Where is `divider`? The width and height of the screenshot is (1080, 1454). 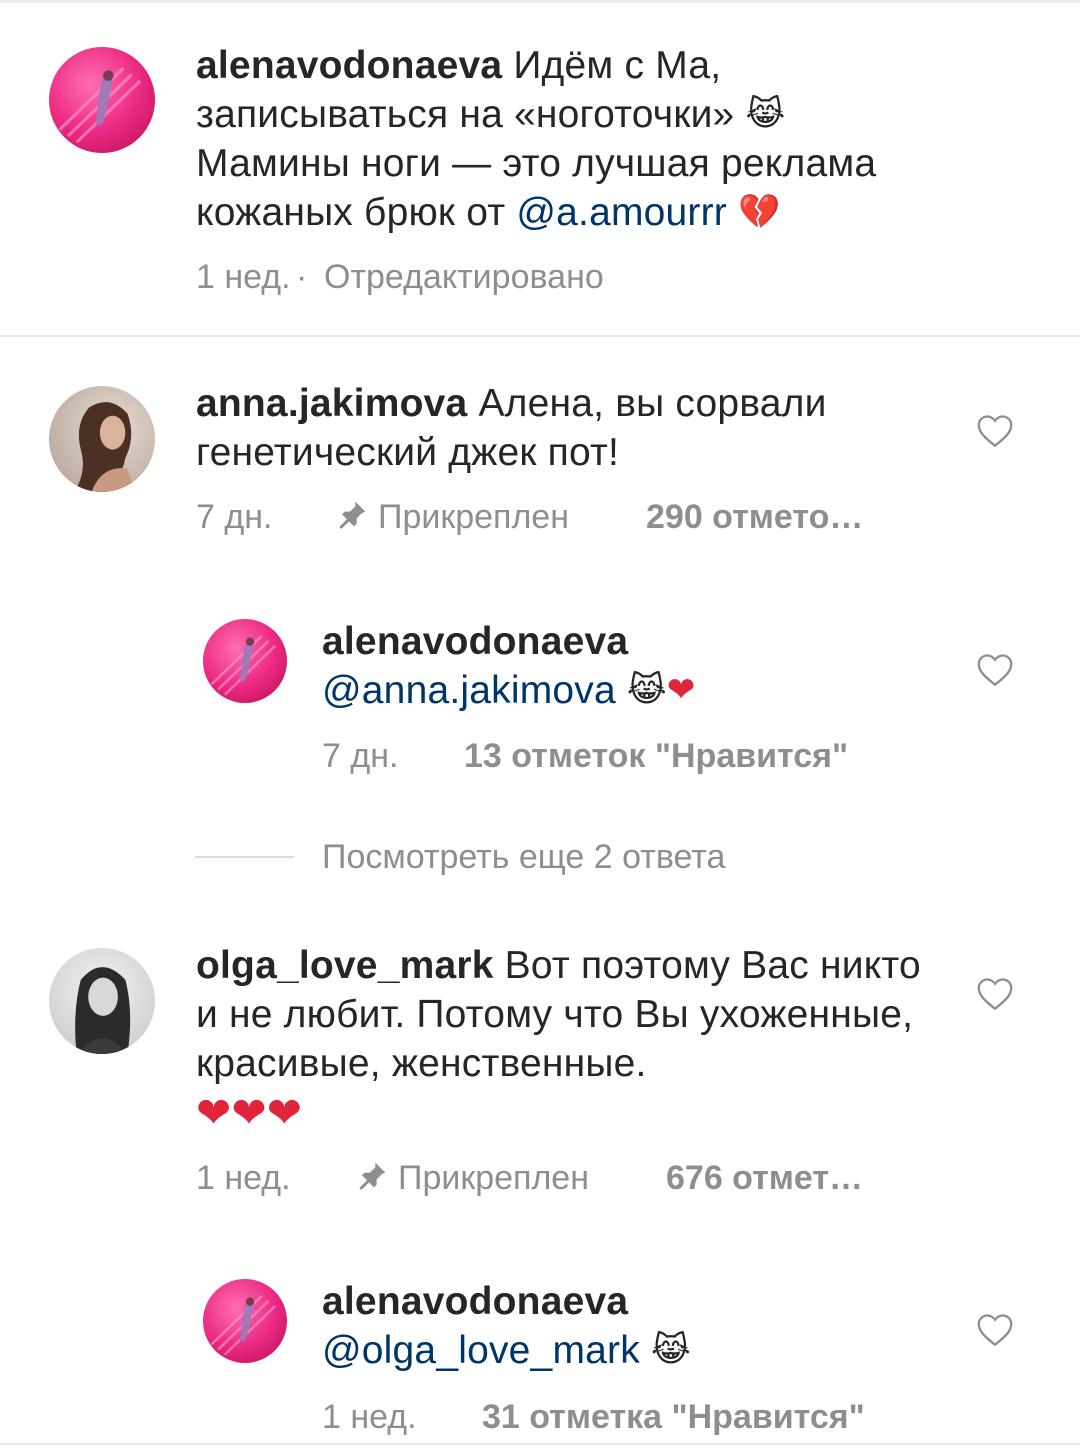 divider is located at coordinates (540, 336).